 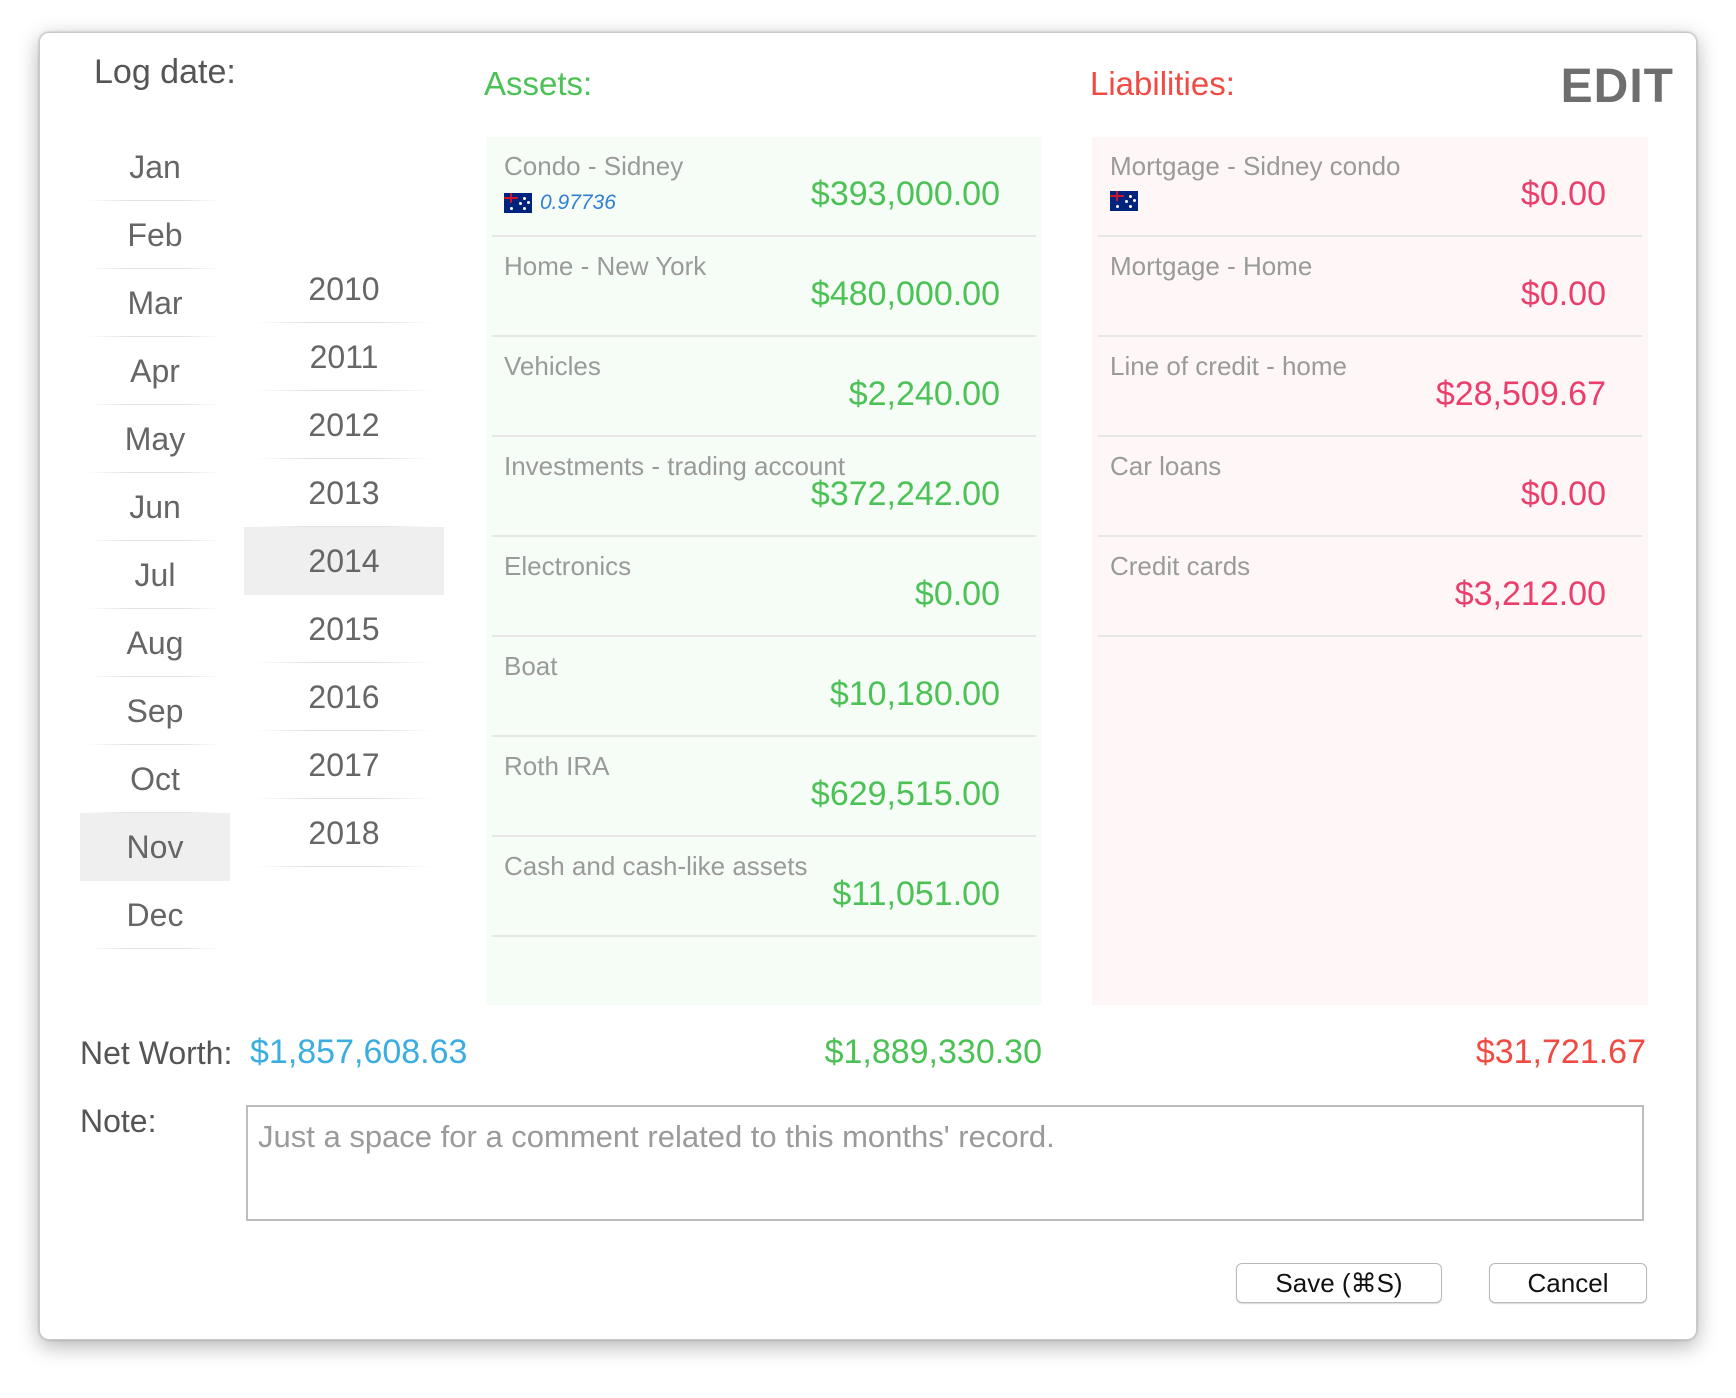 I want to click on asset-name: Home - New York, so click(x=605, y=266).